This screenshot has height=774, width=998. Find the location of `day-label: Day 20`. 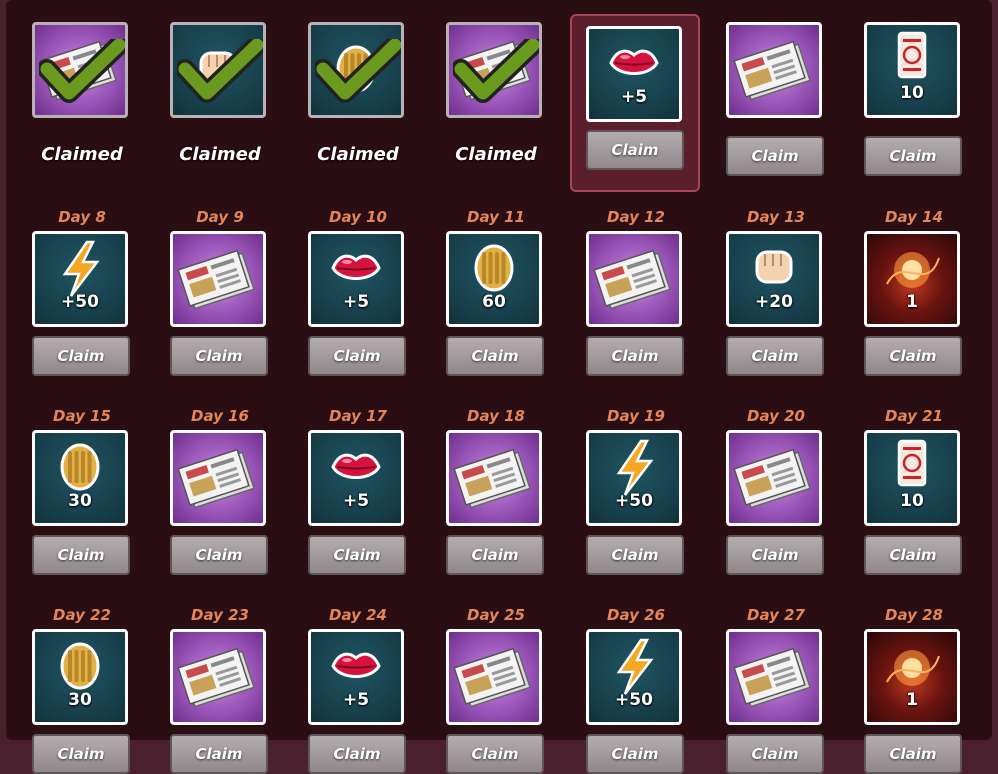

day-label: Day 20 is located at coordinates (776, 416).